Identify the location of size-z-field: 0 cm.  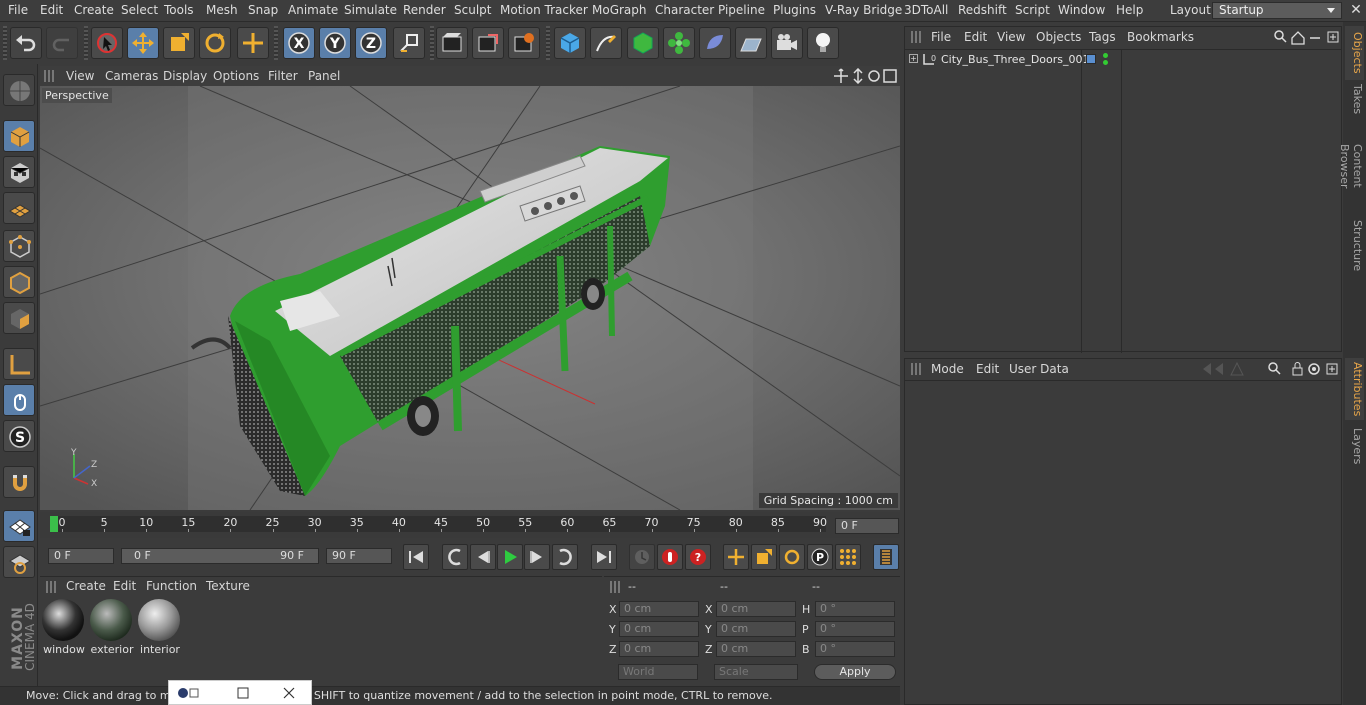
(756, 649).